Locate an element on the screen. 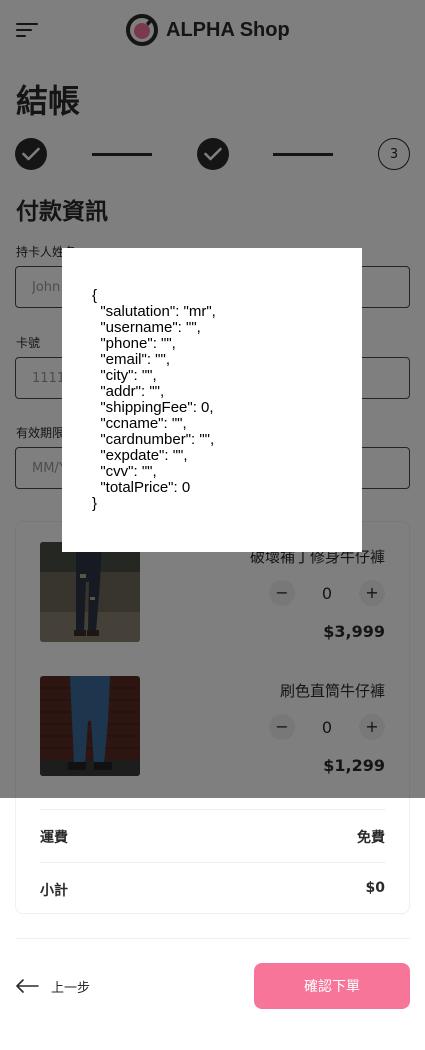 The height and width of the screenshot is (1050, 425). confirm-order-label: 確認下單 is located at coordinates (332, 987).